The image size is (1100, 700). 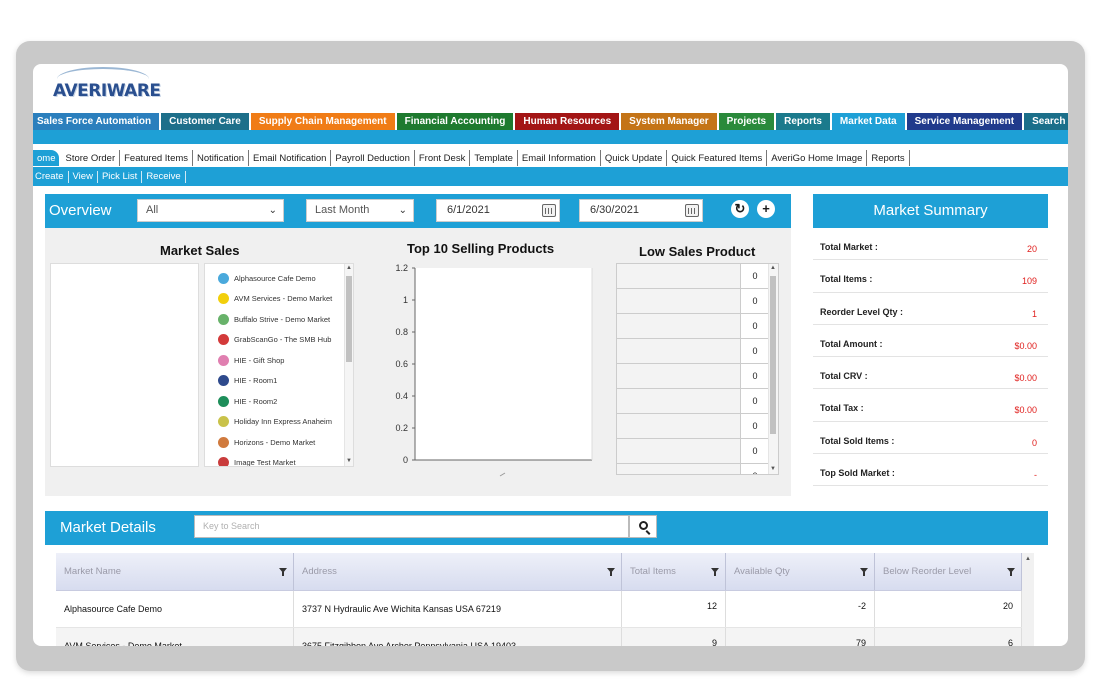 What do you see at coordinates (930, 438) in the screenshot?
I see `summary-row: Total Sold Items : 0` at bounding box center [930, 438].